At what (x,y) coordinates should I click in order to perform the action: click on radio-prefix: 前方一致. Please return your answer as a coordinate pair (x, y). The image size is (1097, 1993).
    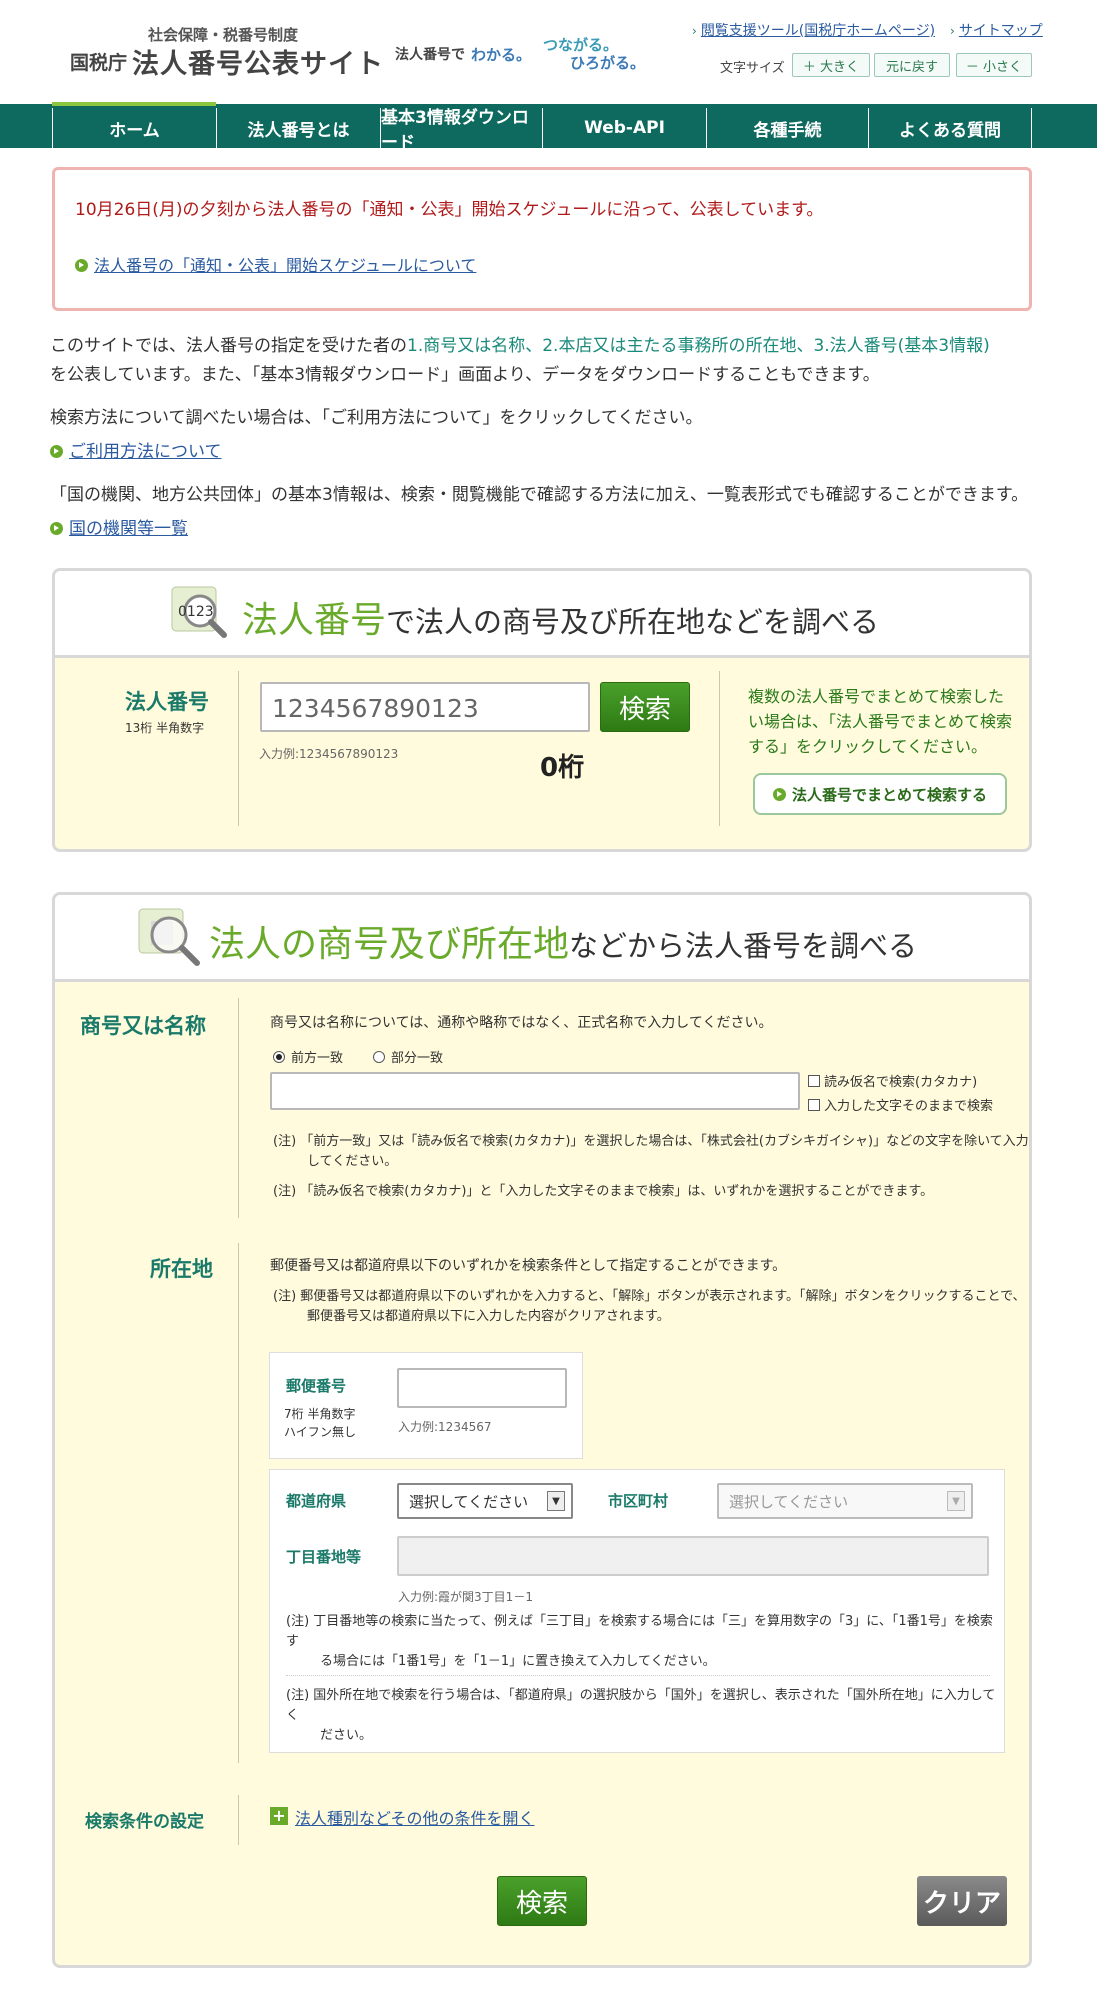
    Looking at the image, I should click on (308, 1056).